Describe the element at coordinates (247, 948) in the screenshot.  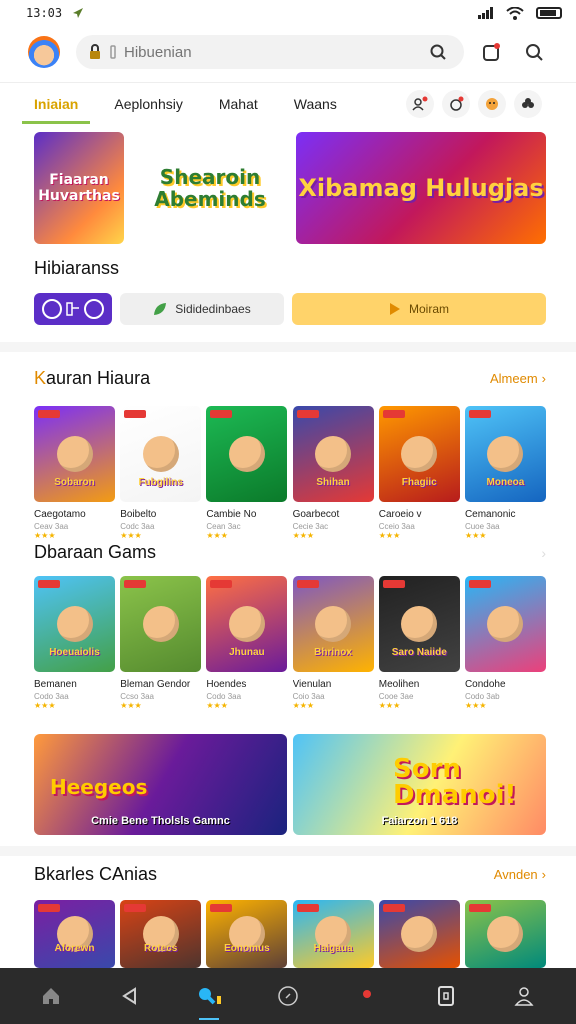
I see `thumbnail-title: Eonomus` at that location.